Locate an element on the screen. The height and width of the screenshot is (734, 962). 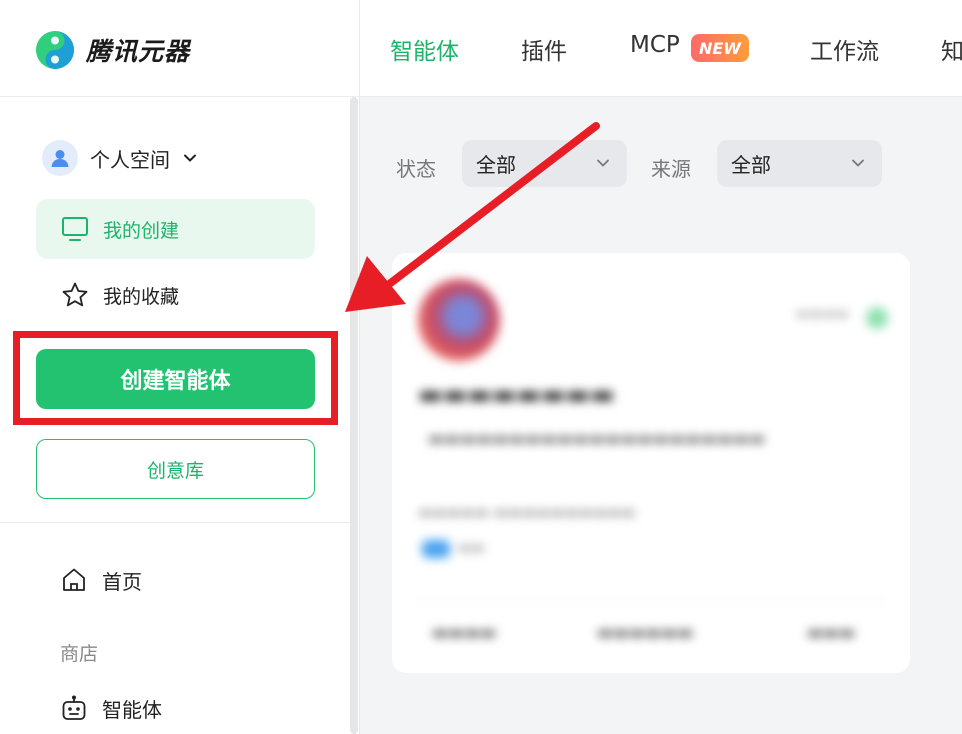
logo-area: 腾讯元器 is located at coordinates (180, 48).